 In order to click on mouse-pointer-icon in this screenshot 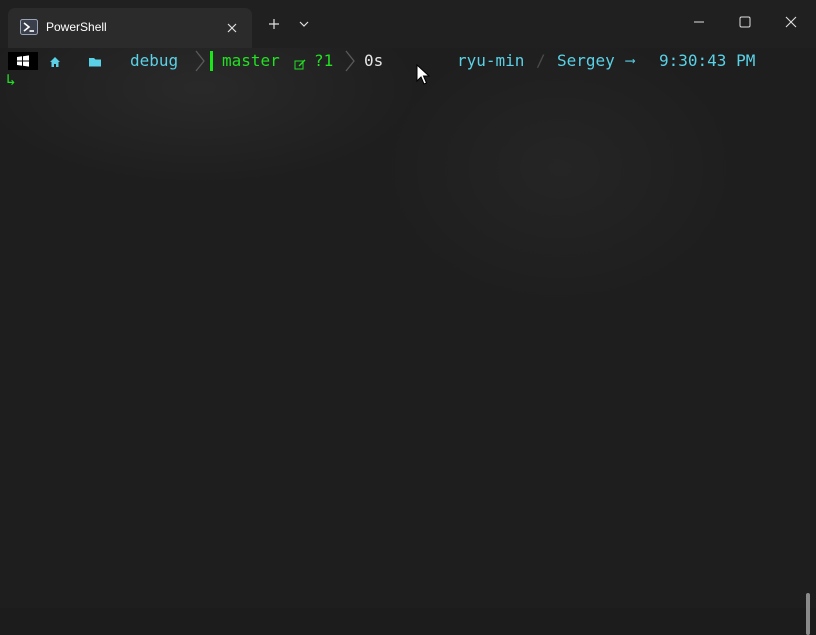, I will do `click(423, 76)`.